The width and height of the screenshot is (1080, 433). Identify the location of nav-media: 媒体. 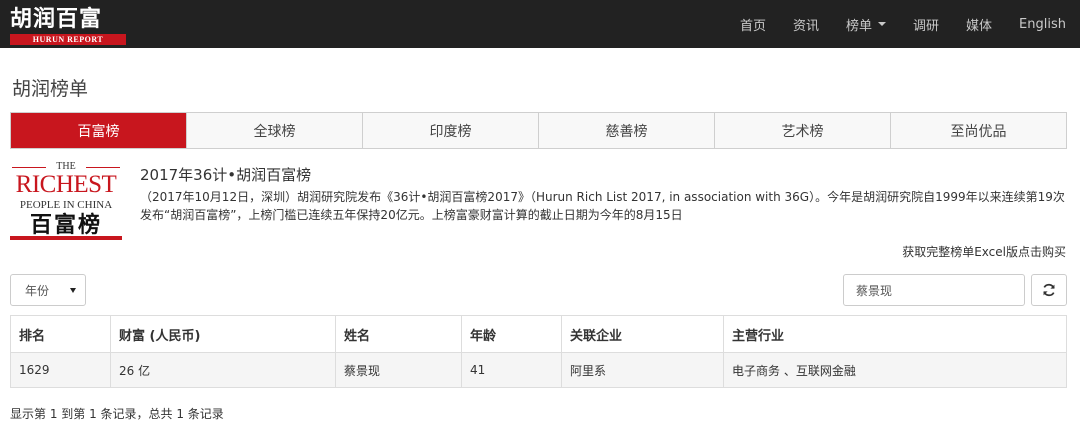
(979, 24).